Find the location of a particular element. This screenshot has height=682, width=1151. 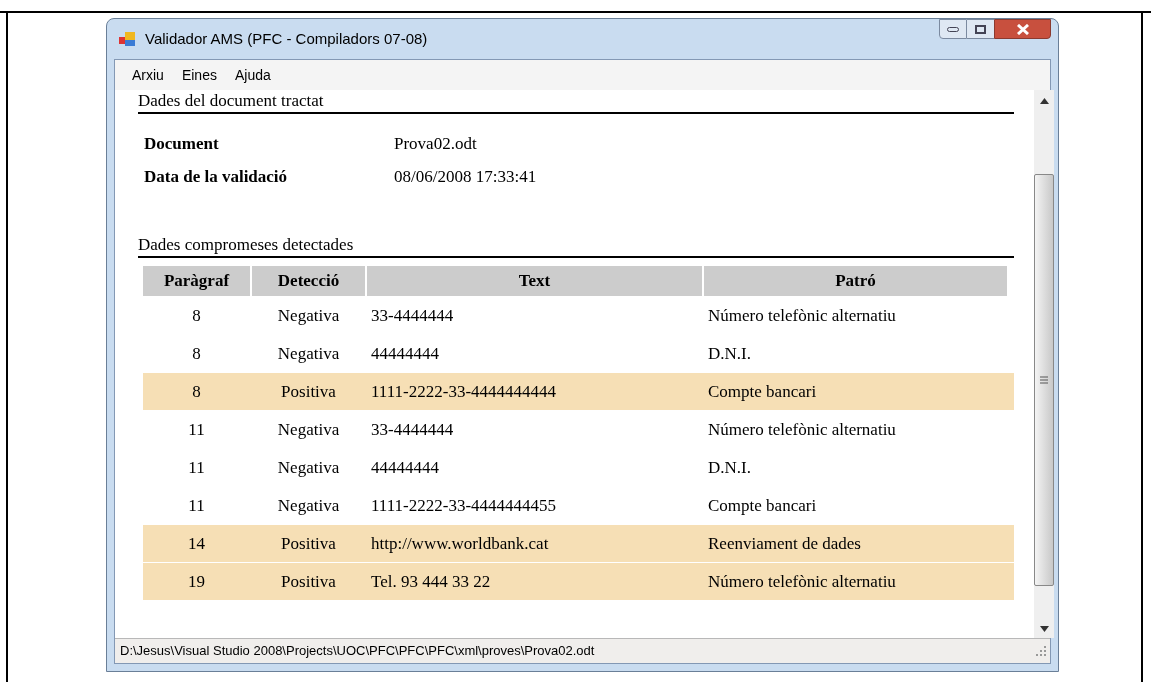

table-cell-text: Reenviament de dades is located at coordinates (784, 543).